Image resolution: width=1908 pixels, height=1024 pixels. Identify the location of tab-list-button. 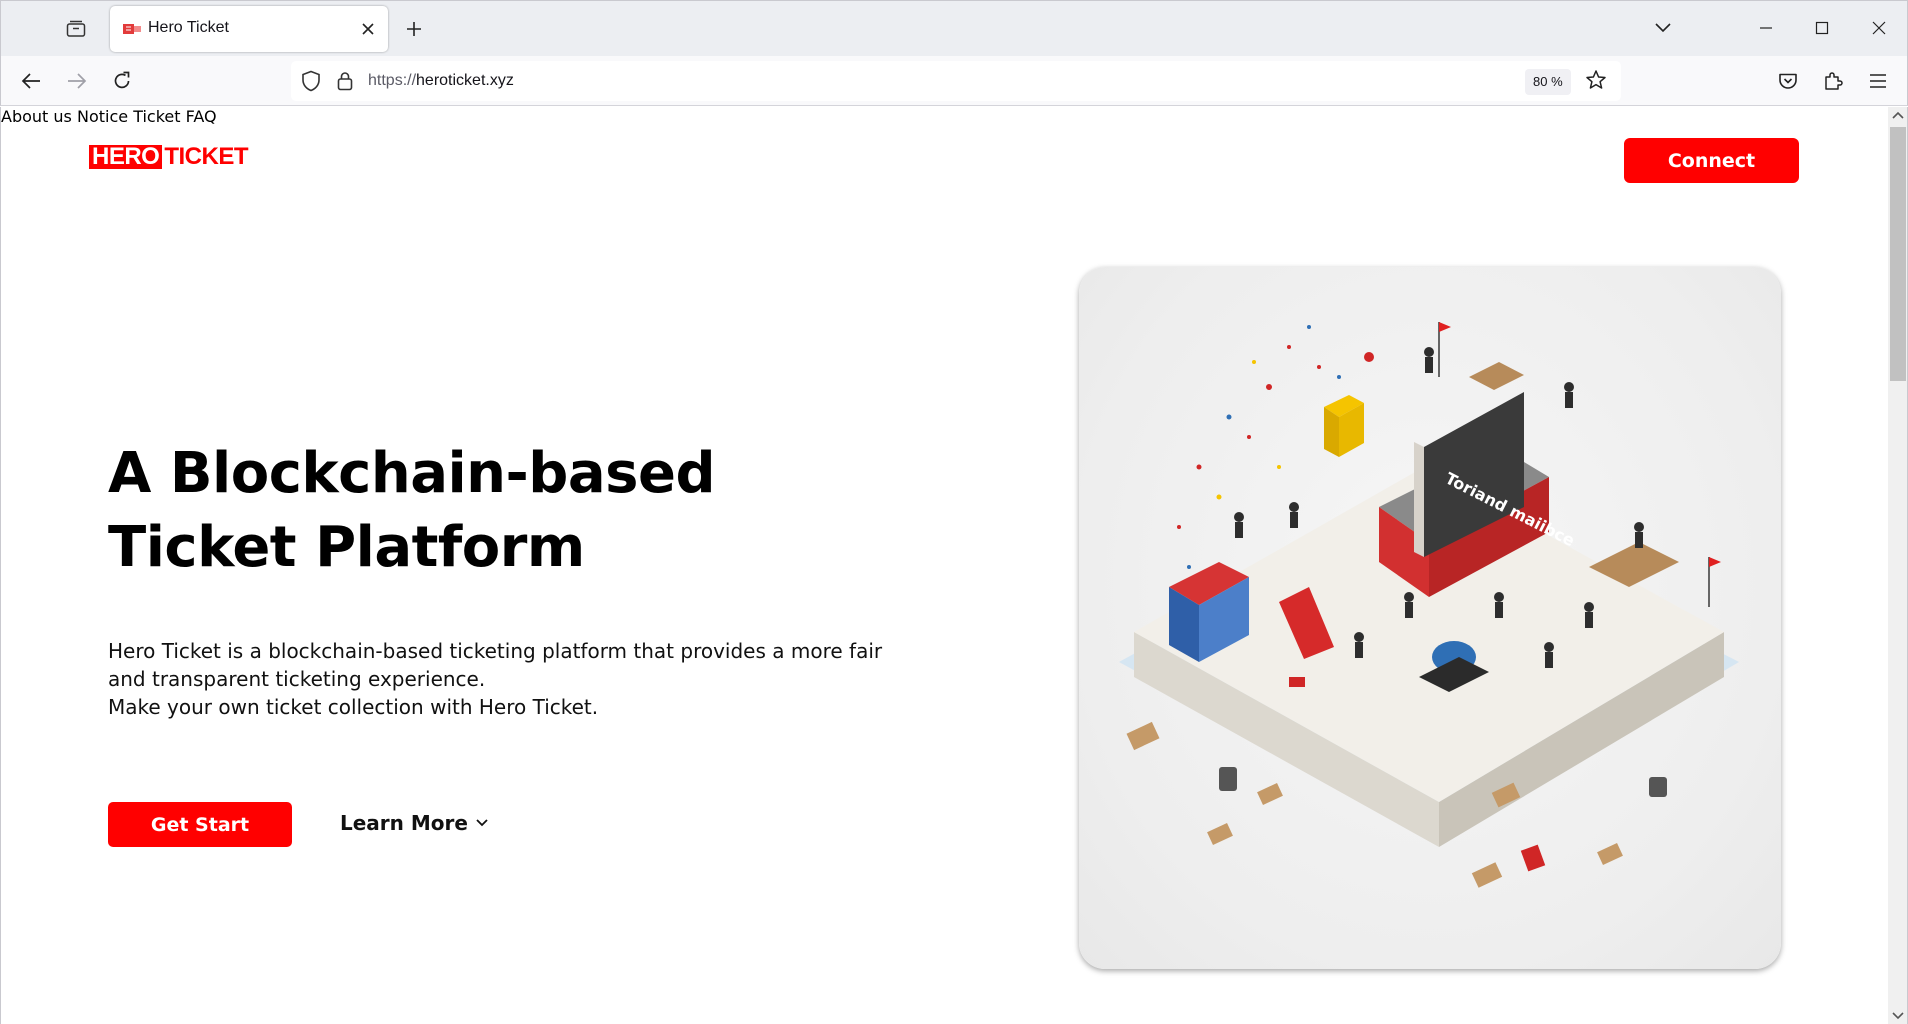
(76, 29).